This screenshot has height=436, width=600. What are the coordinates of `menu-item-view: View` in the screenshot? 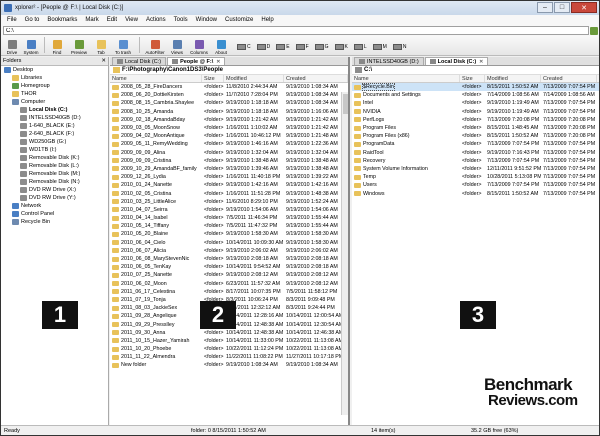 It's located at (131, 20).